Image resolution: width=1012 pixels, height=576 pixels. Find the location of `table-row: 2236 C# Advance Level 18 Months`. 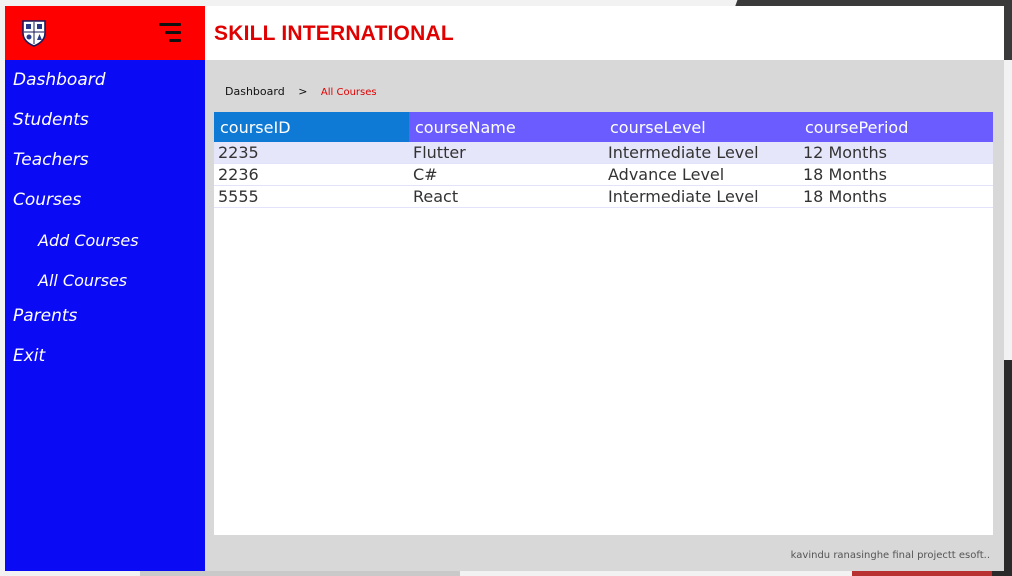

table-row: 2236 C# Advance Level 18 Months is located at coordinates (603, 174).